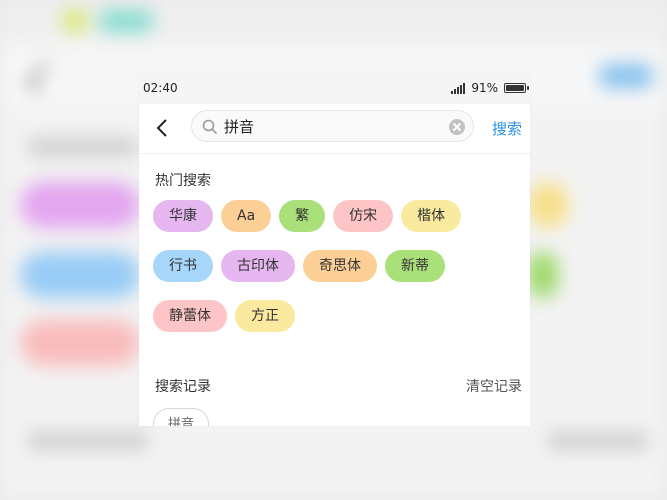  Describe the element at coordinates (458, 88) in the screenshot. I see `signal-icon` at that location.